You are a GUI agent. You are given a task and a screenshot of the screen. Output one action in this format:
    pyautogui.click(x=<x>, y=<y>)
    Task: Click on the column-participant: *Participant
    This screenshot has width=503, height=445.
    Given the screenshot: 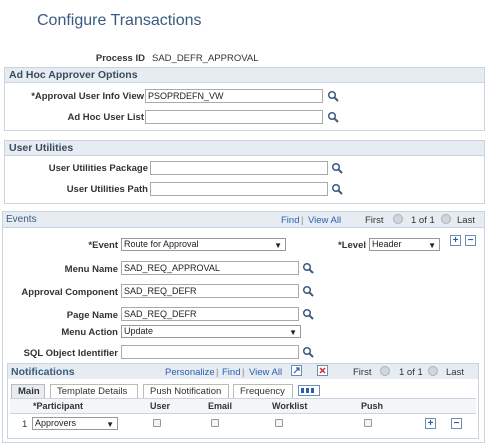 What is the action you would take?
    pyautogui.click(x=58, y=406)
    